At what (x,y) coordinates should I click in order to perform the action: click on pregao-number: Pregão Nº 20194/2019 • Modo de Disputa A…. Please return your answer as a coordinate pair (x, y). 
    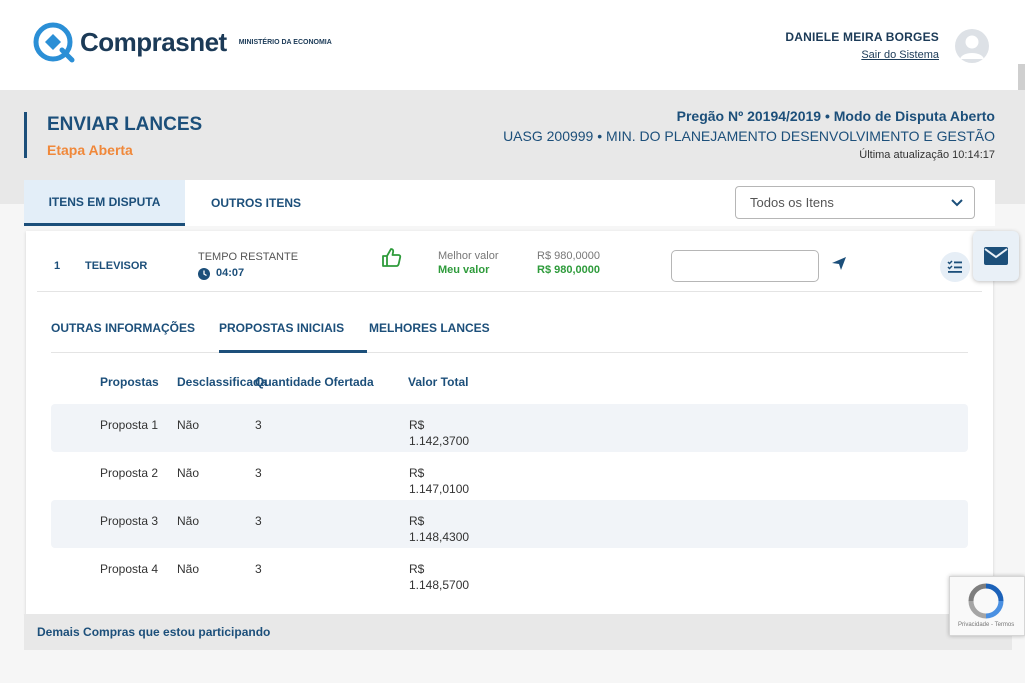
    Looking at the image, I should click on (835, 116).